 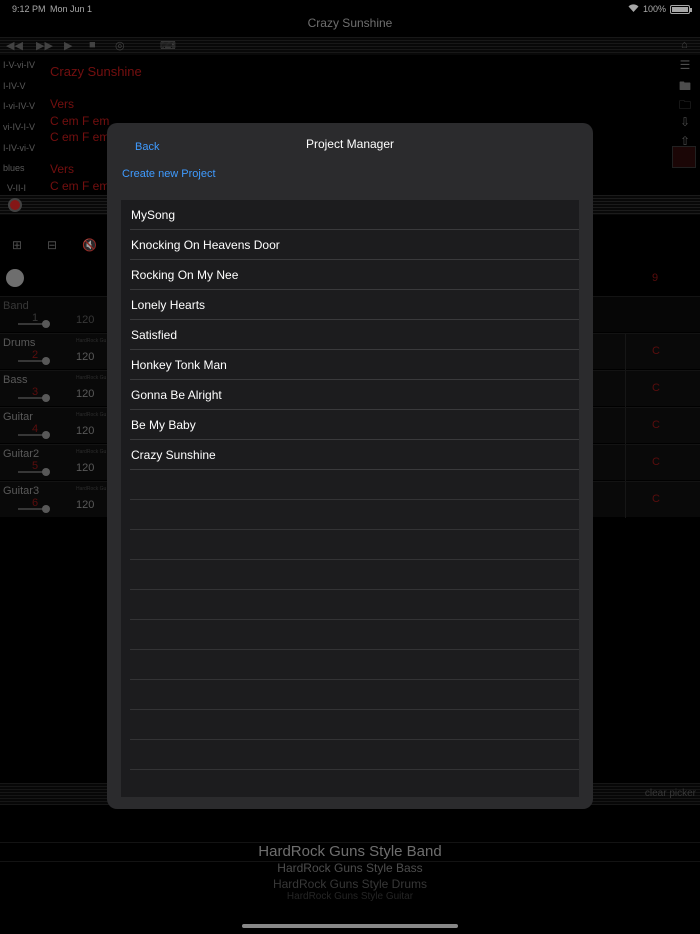 What do you see at coordinates (354, 425) in the screenshot?
I see `list-item: Be My Baby` at bounding box center [354, 425].